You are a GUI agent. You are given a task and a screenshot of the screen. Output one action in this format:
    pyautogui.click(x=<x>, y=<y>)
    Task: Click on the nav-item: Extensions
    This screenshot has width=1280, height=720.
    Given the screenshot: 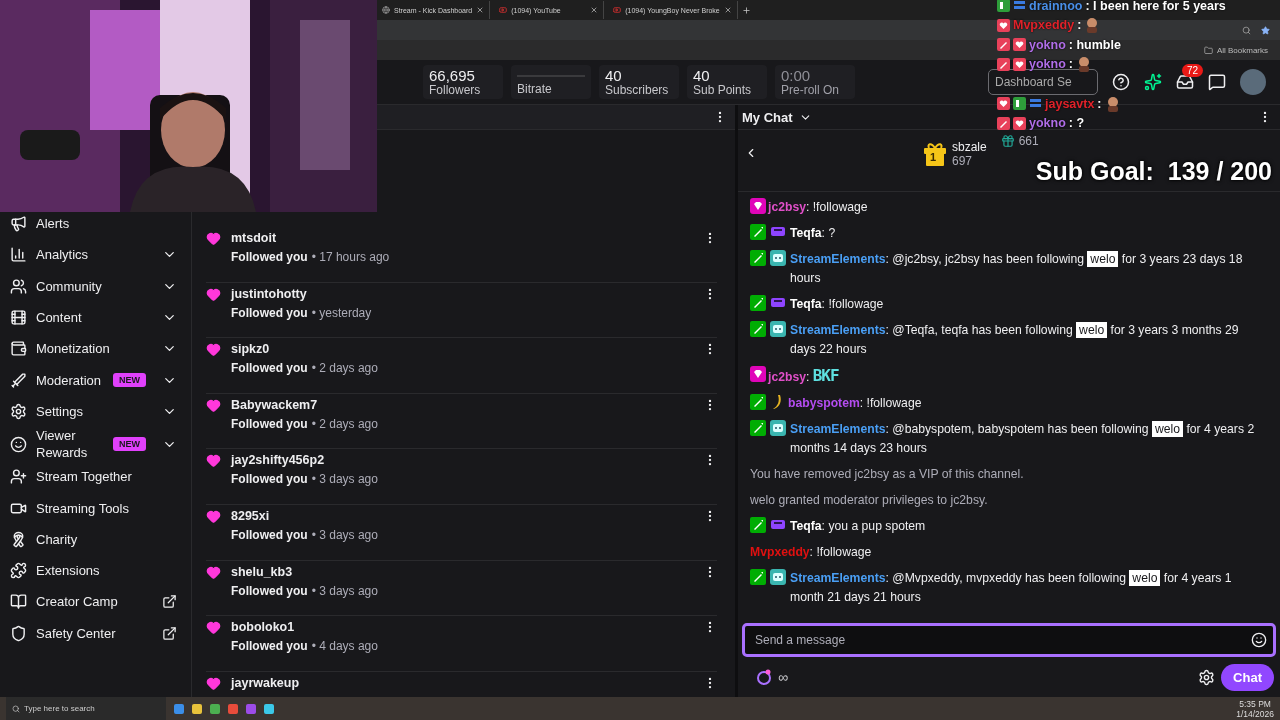 What is the action you would take?
    pyautogui.click(x=95, y=570)
    